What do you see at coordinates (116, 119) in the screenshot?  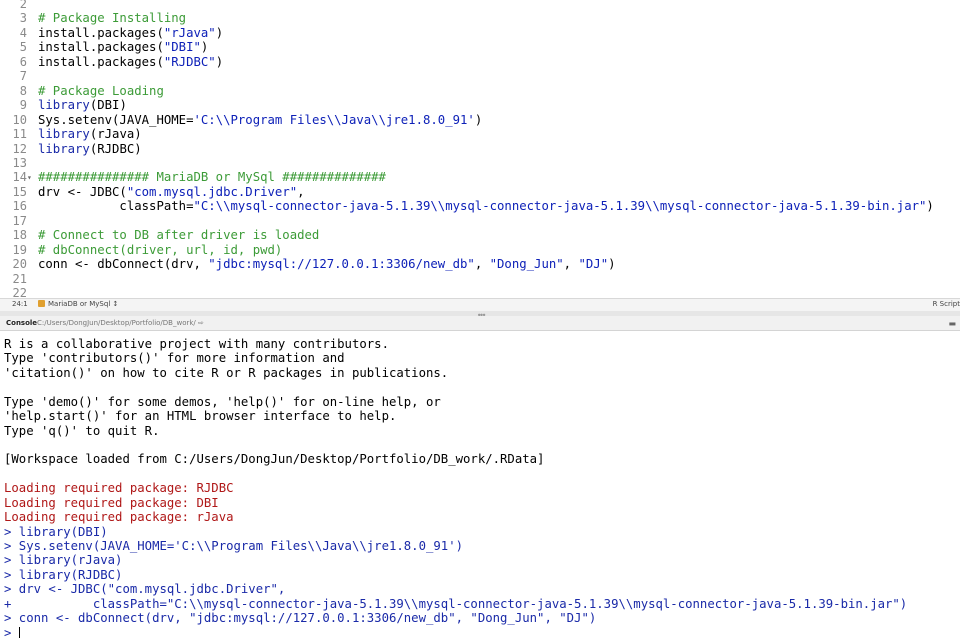 I see `code-token: Sys.setenv(JAVA_HOME=` at bounding box center [116, 119].